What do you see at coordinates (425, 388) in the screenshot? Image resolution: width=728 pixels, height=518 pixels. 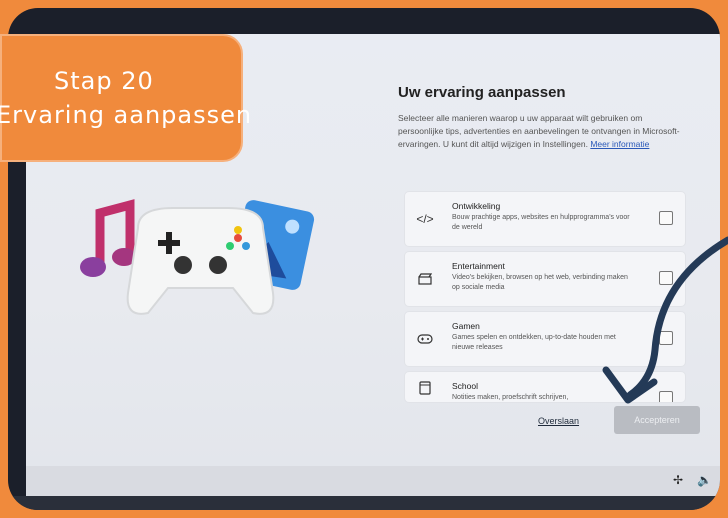 I see `notebook-icon` at bounding box center [425, 388].